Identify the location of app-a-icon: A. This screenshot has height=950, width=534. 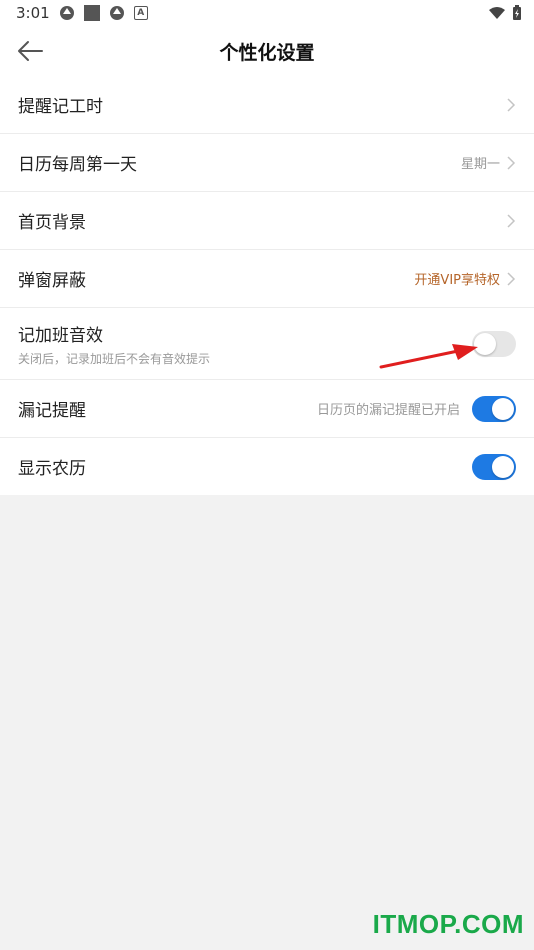
(140, 13).